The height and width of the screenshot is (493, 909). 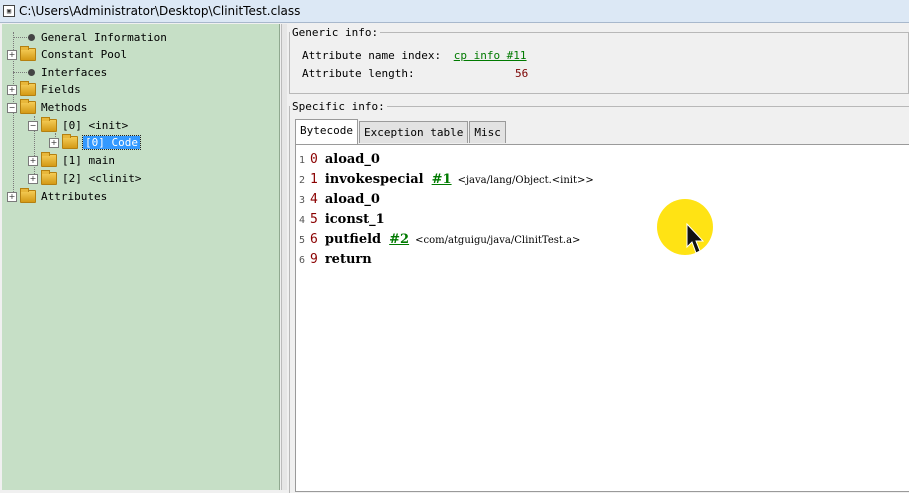 What do you see at coordinates (88, 160) in the screenshot?
I see `tree-item-label: [1] main` at bounding box center [88, 160].